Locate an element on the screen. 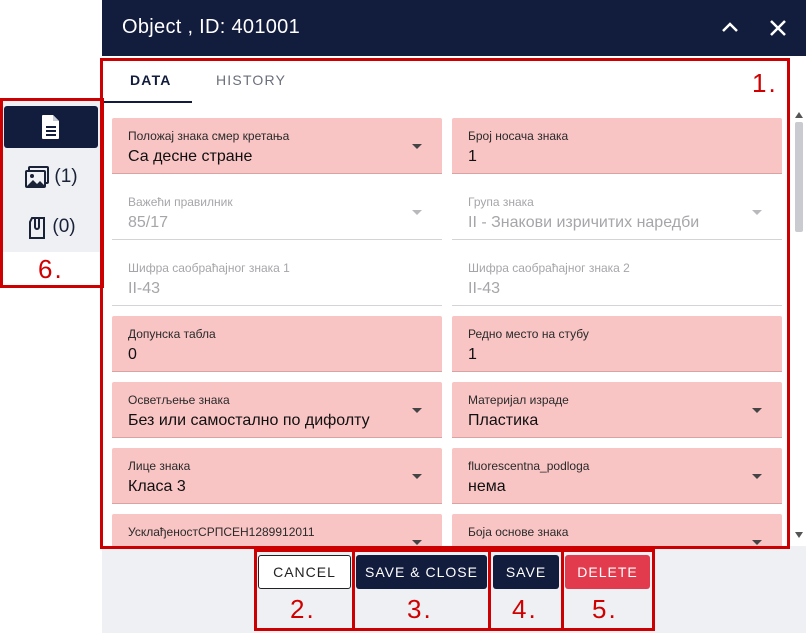  field-value: Без или самостално по дифолту is located at coordinates (249, 421).